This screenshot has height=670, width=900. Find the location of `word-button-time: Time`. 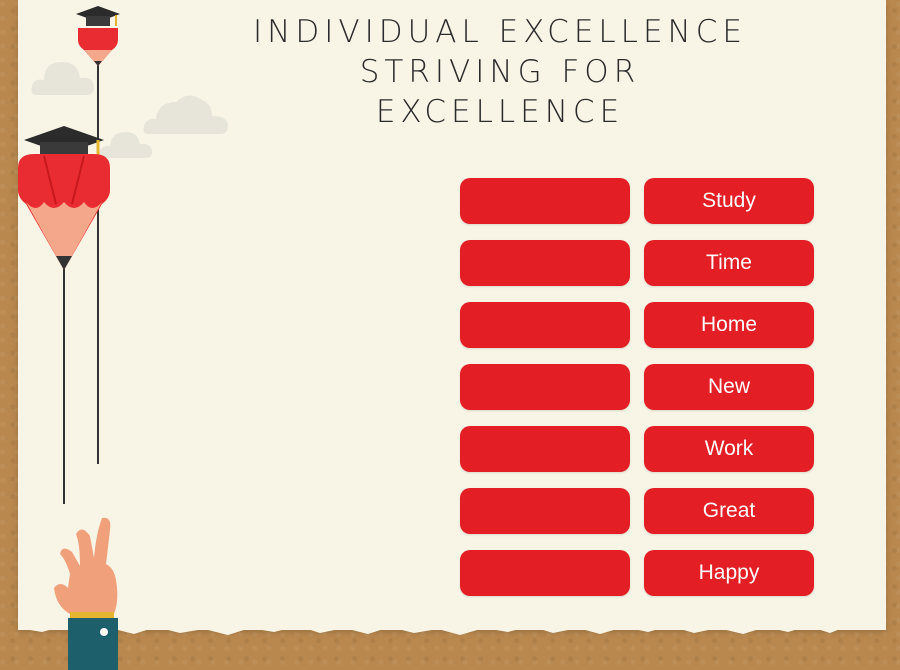

word-button-time: Time is located at coordinates (729, 263).